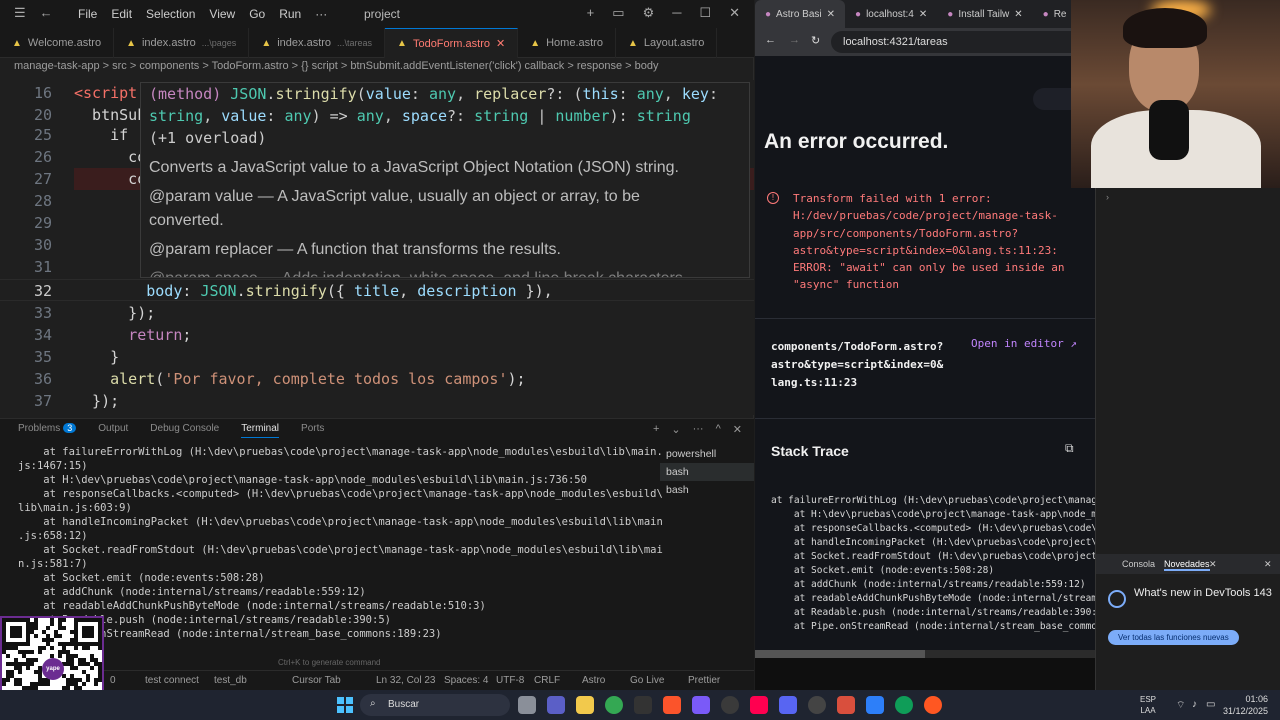 The image size is (1280, 720). Describe the element at coordinates (656, 429) in the screenshot. I see `new-terminal-icon: +` at that location.